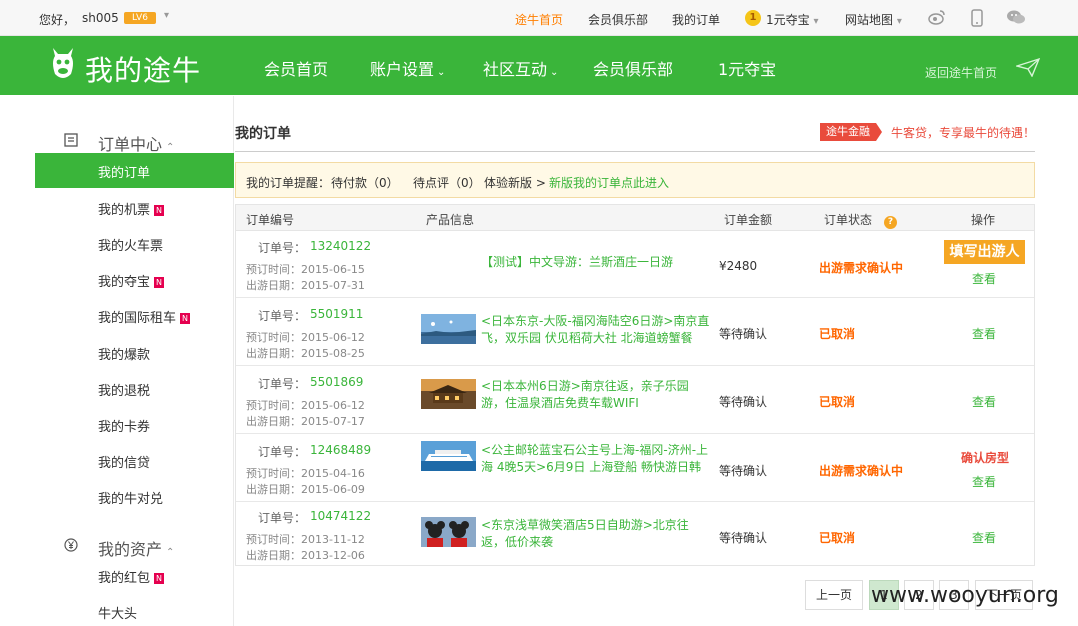  What do you see at coordinates (296, 68) in the screenshot?
I see `nav-member-home: 会员首页` at bounding box center [296, 68].